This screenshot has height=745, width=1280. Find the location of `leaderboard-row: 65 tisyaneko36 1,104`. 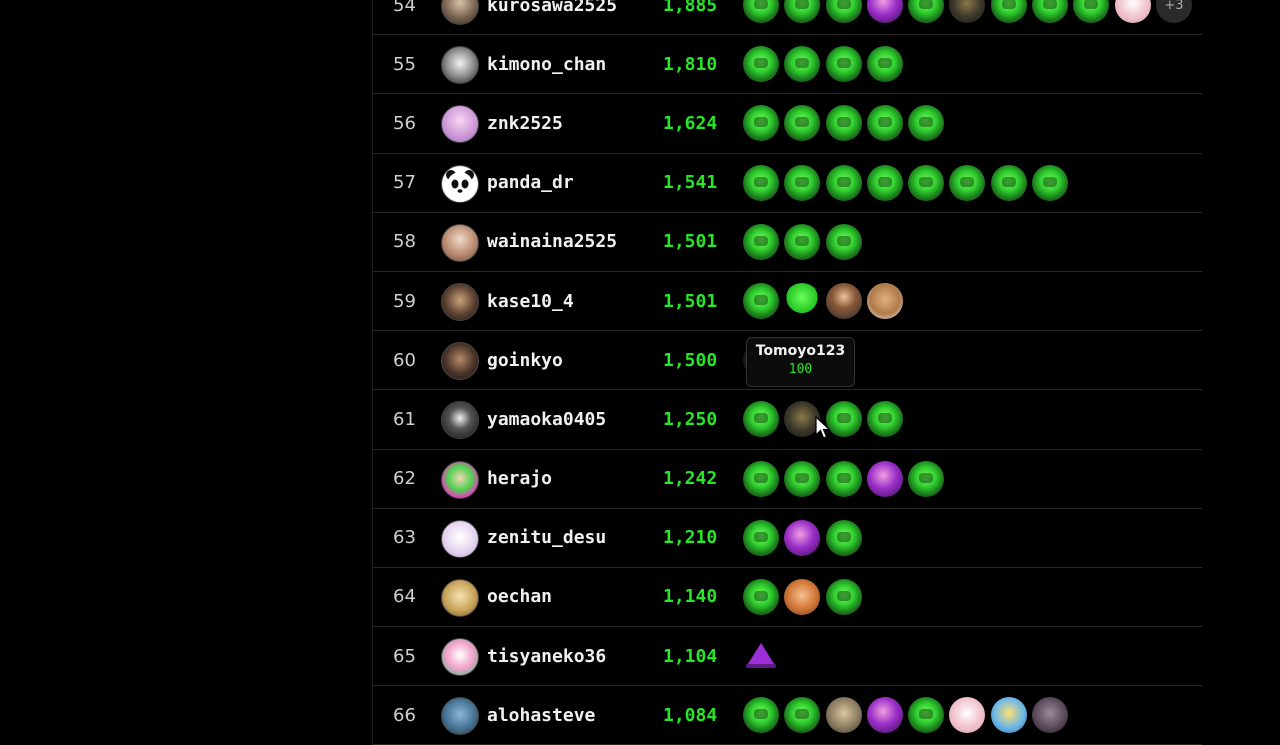

leaderboard-row: 65 tisyaneko36 1,104 is located at coordinates (787, 657).